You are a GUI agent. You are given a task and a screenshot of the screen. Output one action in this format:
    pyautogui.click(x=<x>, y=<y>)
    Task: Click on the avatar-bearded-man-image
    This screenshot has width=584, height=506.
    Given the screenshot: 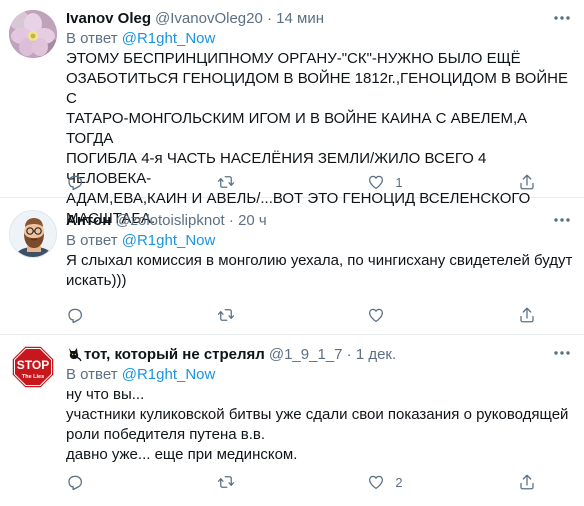 What is the action you would take?
    pyautogui.click(x=33, y=234)
    